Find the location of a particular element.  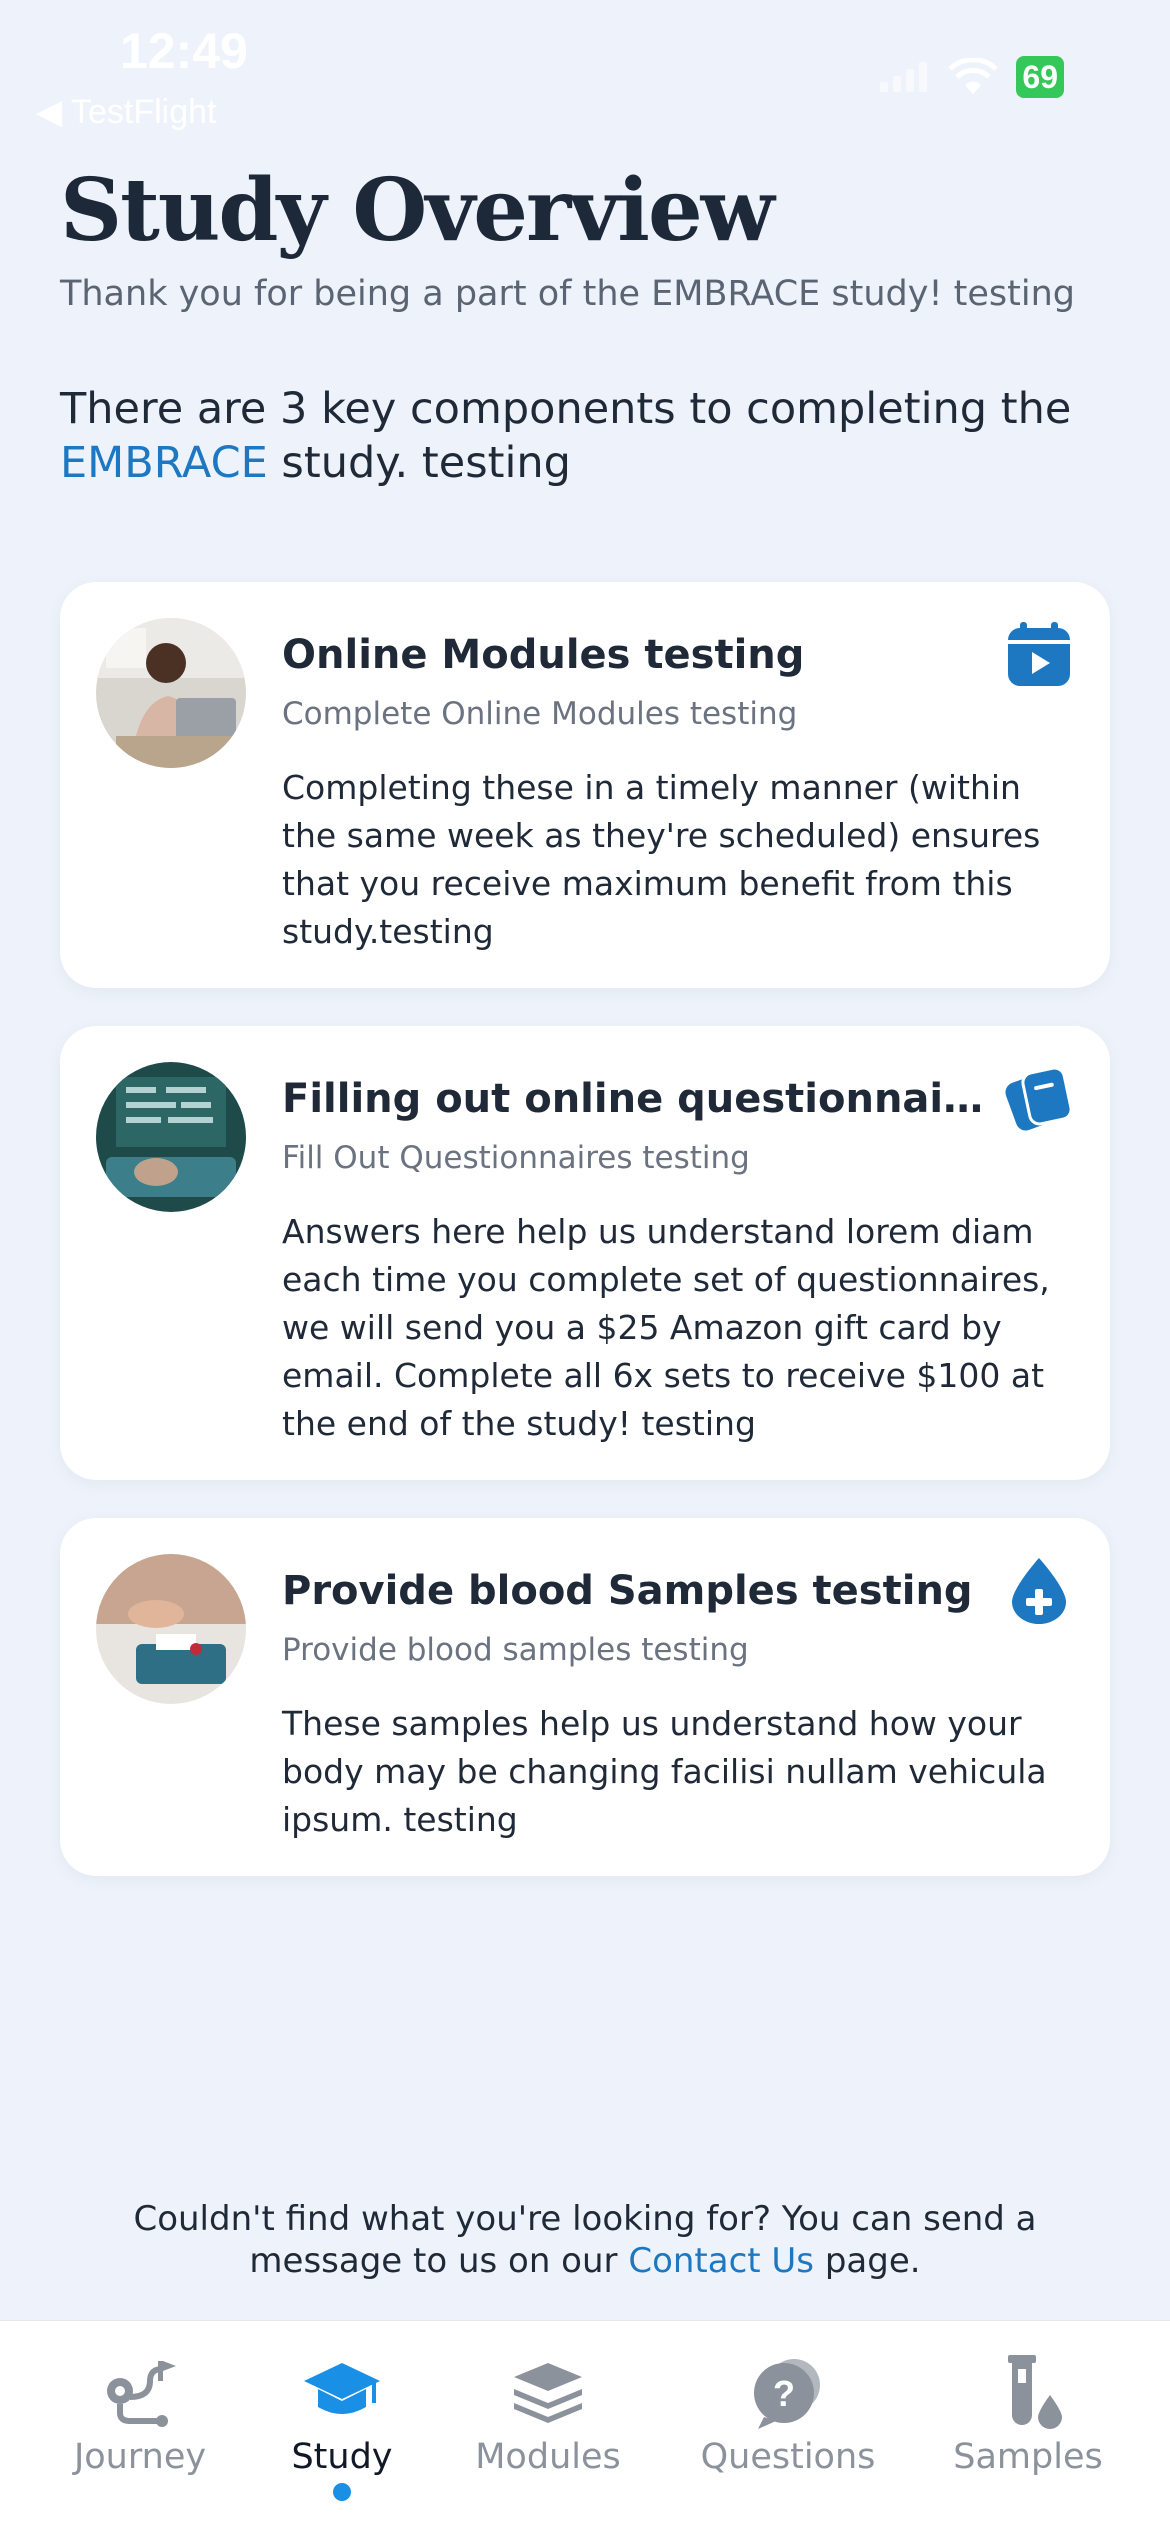

tab-label: Modules is located at coordinates (548, 2457).